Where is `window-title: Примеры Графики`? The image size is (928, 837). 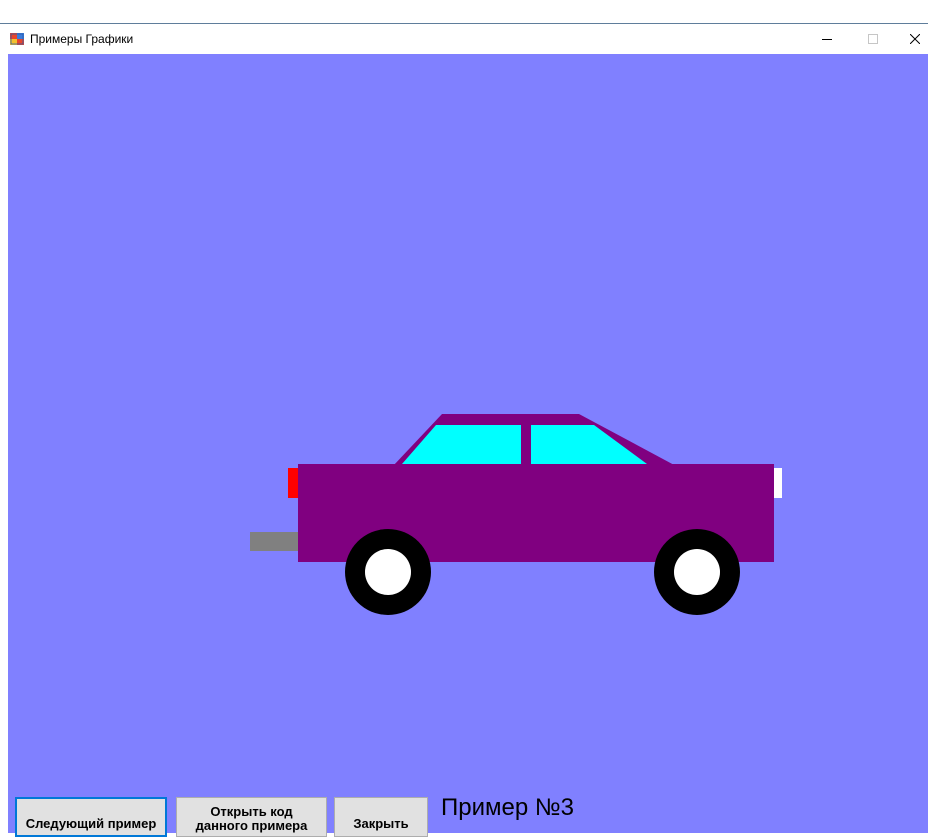 window-title: Примеры Графики is located at coordinates (82, 39).